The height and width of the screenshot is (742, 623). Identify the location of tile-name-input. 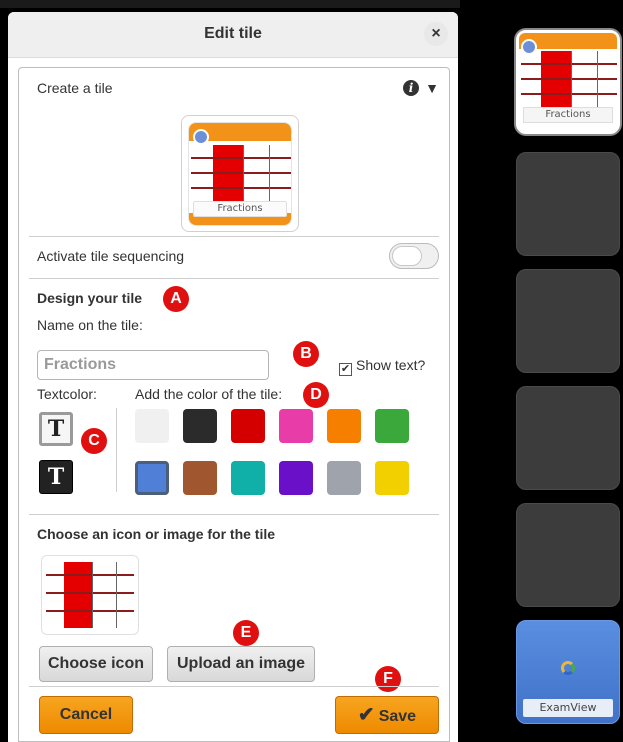
(153, 365).